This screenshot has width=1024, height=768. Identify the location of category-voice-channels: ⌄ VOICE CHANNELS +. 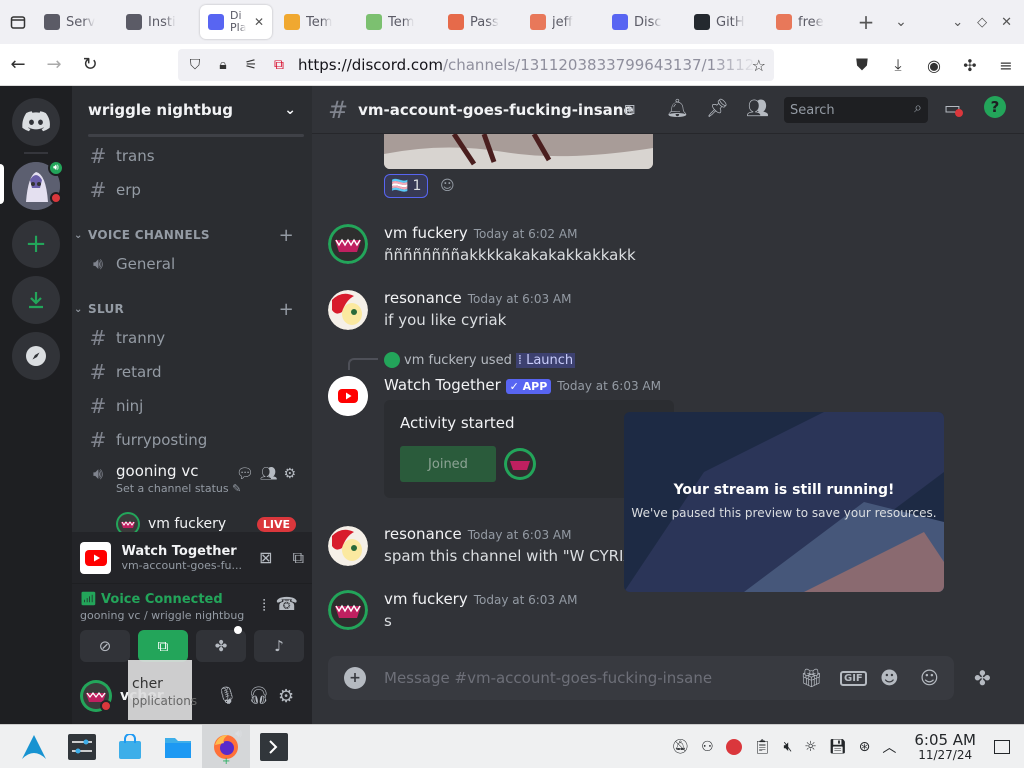
(189, 235).